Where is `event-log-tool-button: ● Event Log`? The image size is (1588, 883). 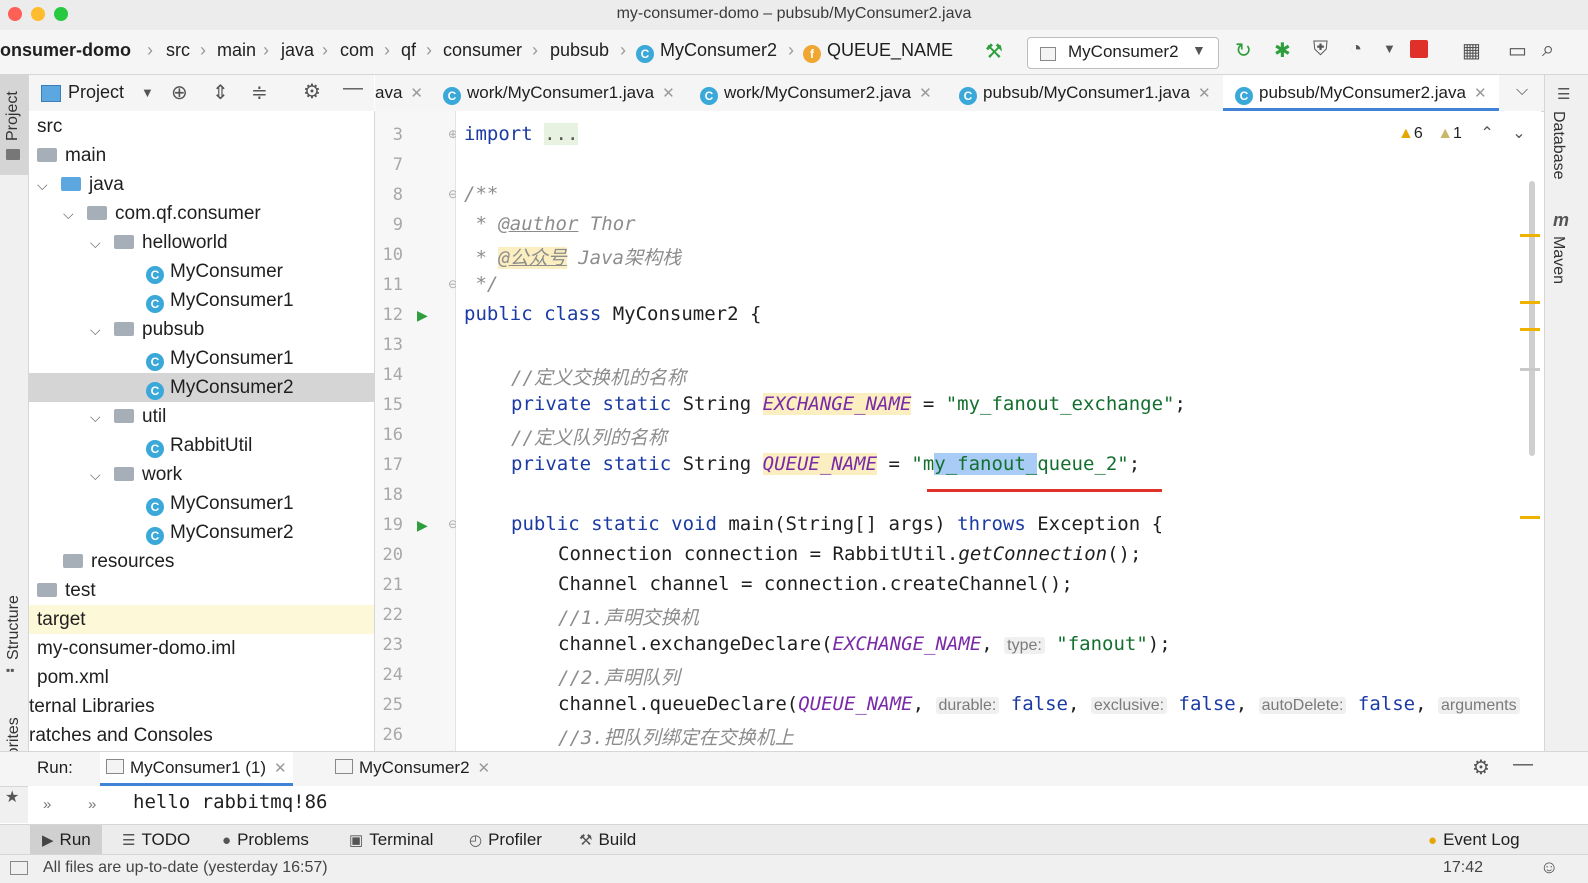
event-log-tool-button: ● Event Log is located at coordinates (1474, 840).